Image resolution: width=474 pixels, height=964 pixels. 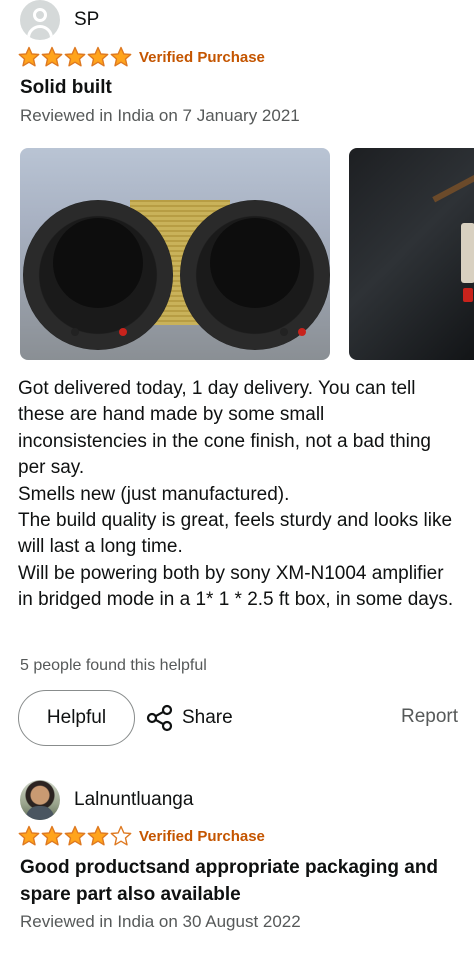 What do you see at coordinates (175, 254) in the screenshot?
I see `review-image-speakers` at bounding box center [175, 254].